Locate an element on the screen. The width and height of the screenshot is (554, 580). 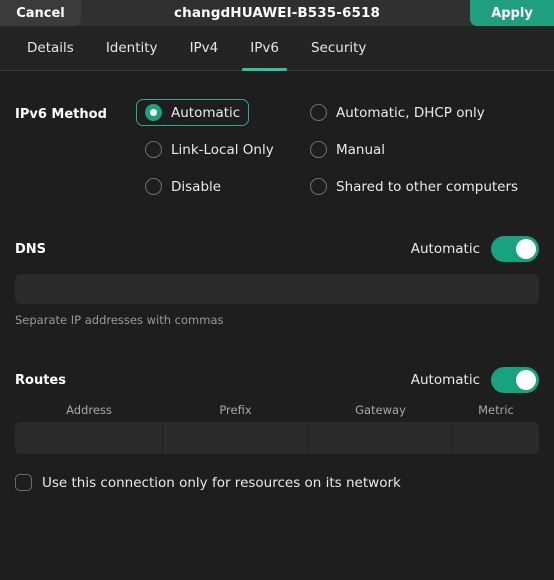
routes-column-headers: Address Prefix Gateway Metric is located at coordinates (277, 410).